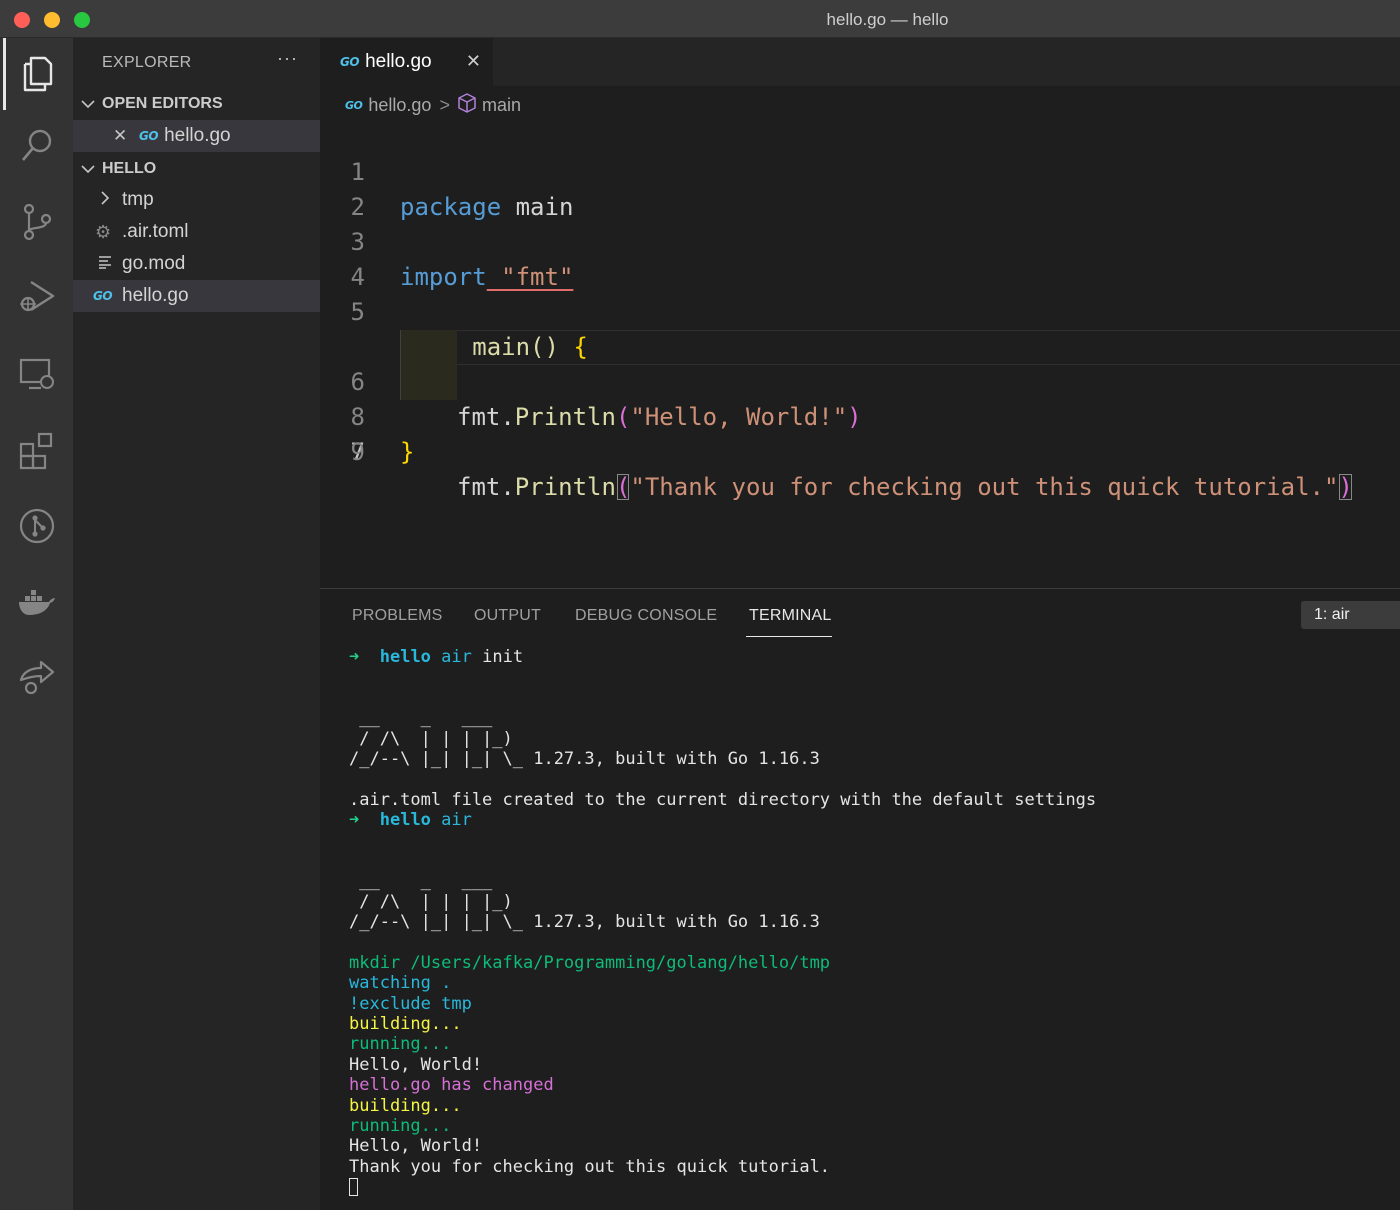 This screenshot has width=1400, height=1210. I want to click on code-line: 5 func main() {, so click(860, 310).